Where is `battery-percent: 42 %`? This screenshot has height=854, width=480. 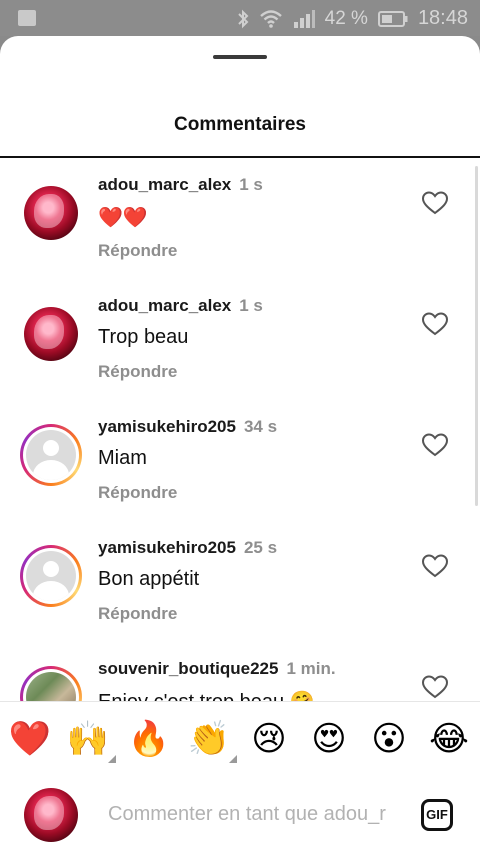 battery-percent: 42 % is located at coordinates (346, 18).